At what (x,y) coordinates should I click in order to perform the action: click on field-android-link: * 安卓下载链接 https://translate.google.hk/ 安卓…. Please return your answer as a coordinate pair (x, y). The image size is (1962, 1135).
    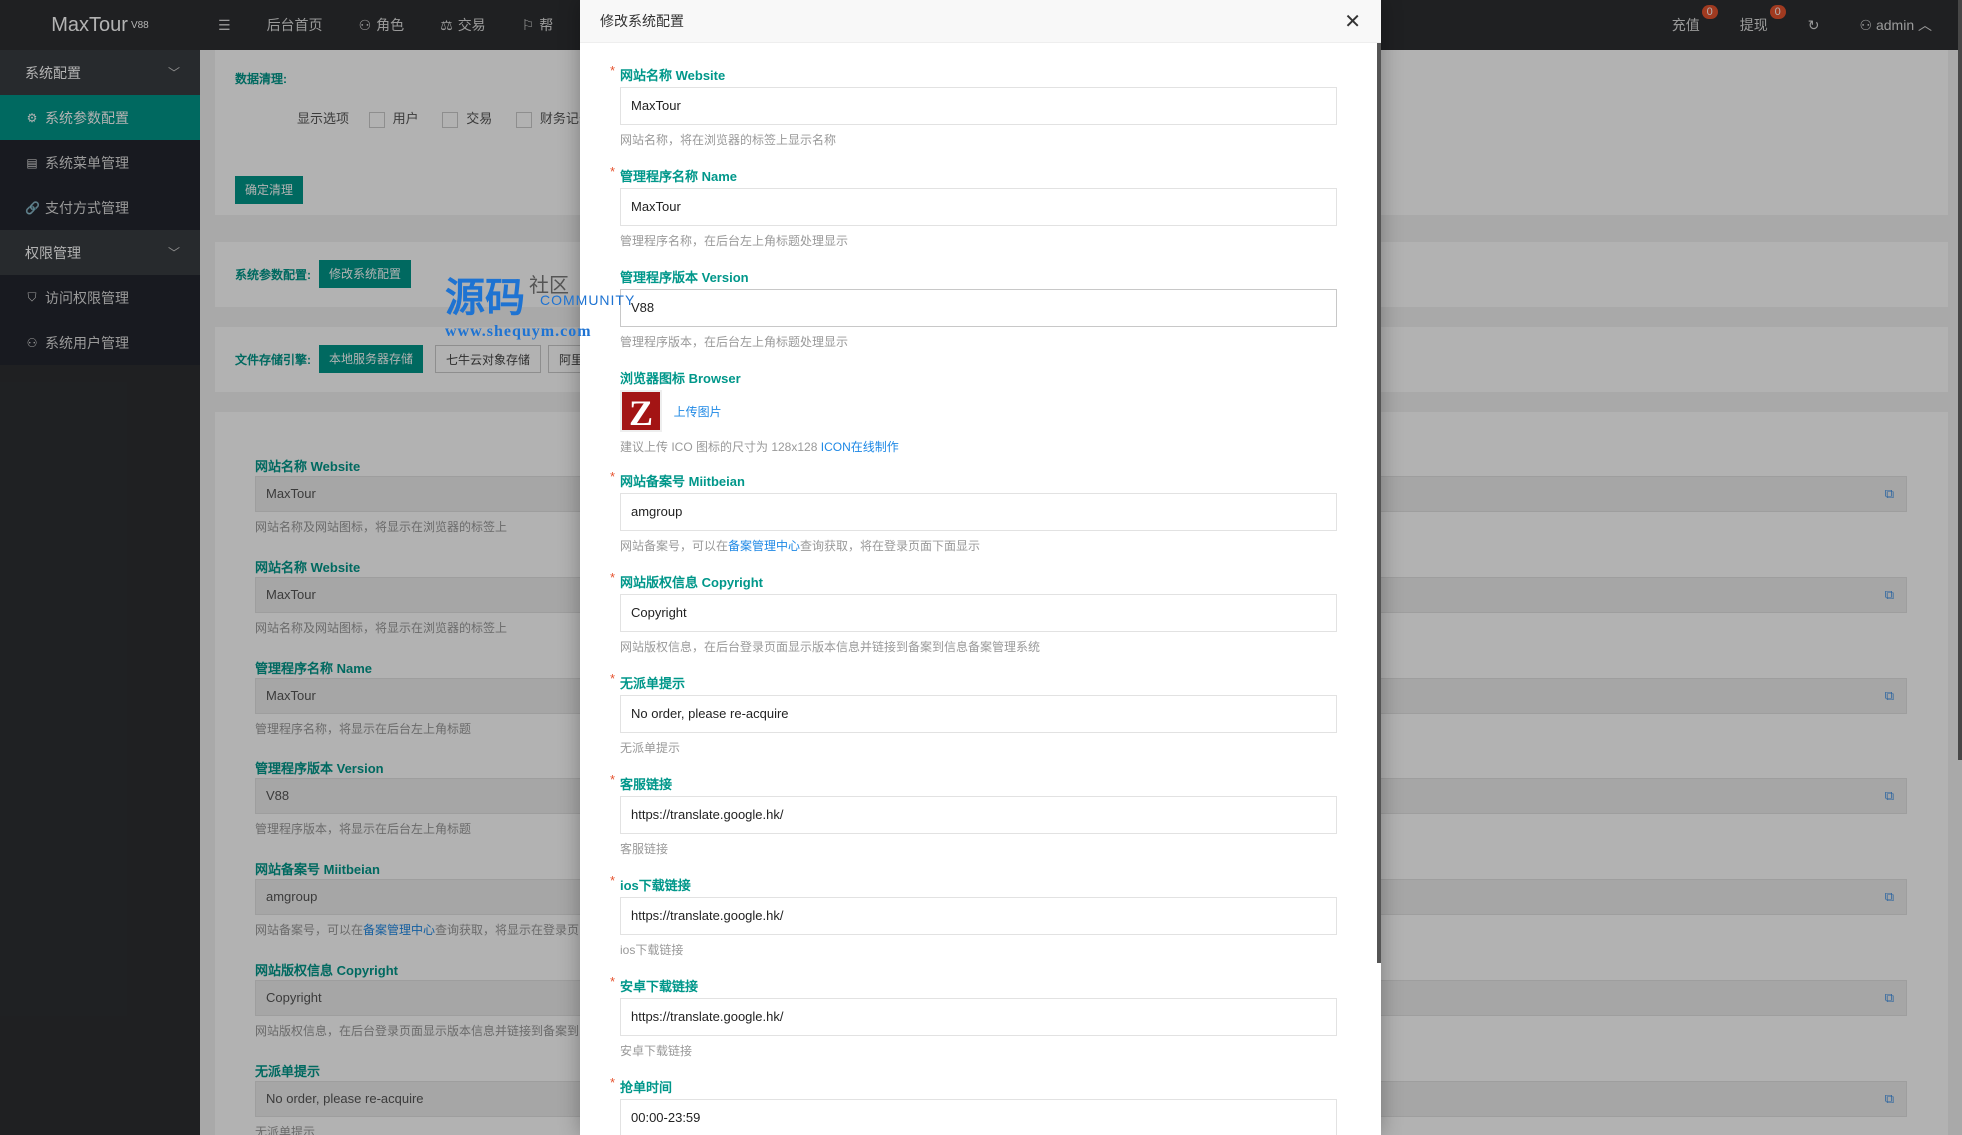
    Looking at the image, I should click on (973, 1016).